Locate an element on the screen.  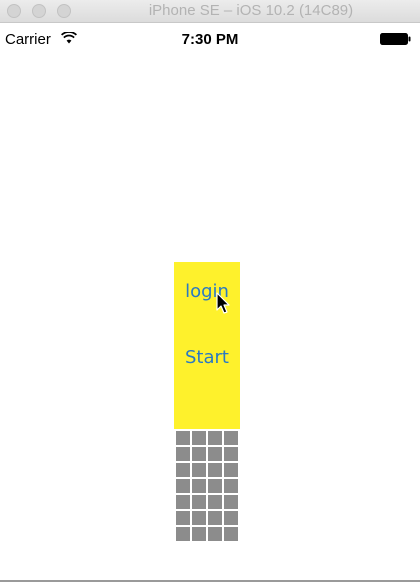
window-title: iPhone SE – iOS 10.2 (14C89) is located at coordinates (251, 10).